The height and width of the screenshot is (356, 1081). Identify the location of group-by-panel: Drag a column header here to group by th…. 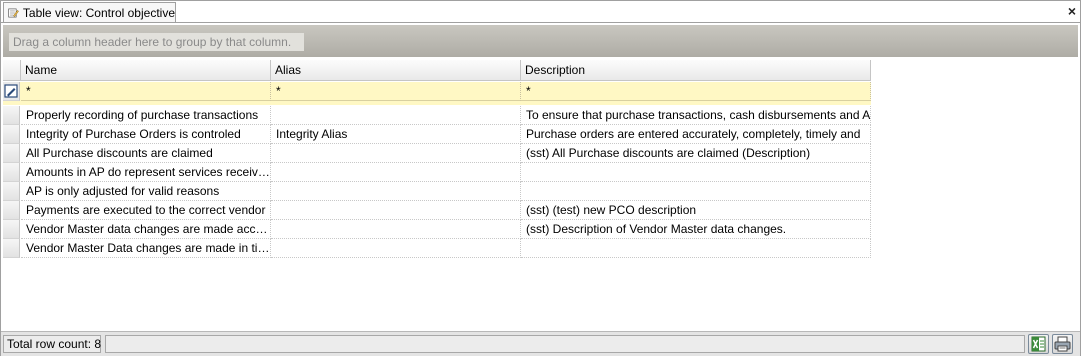
(540, 41).